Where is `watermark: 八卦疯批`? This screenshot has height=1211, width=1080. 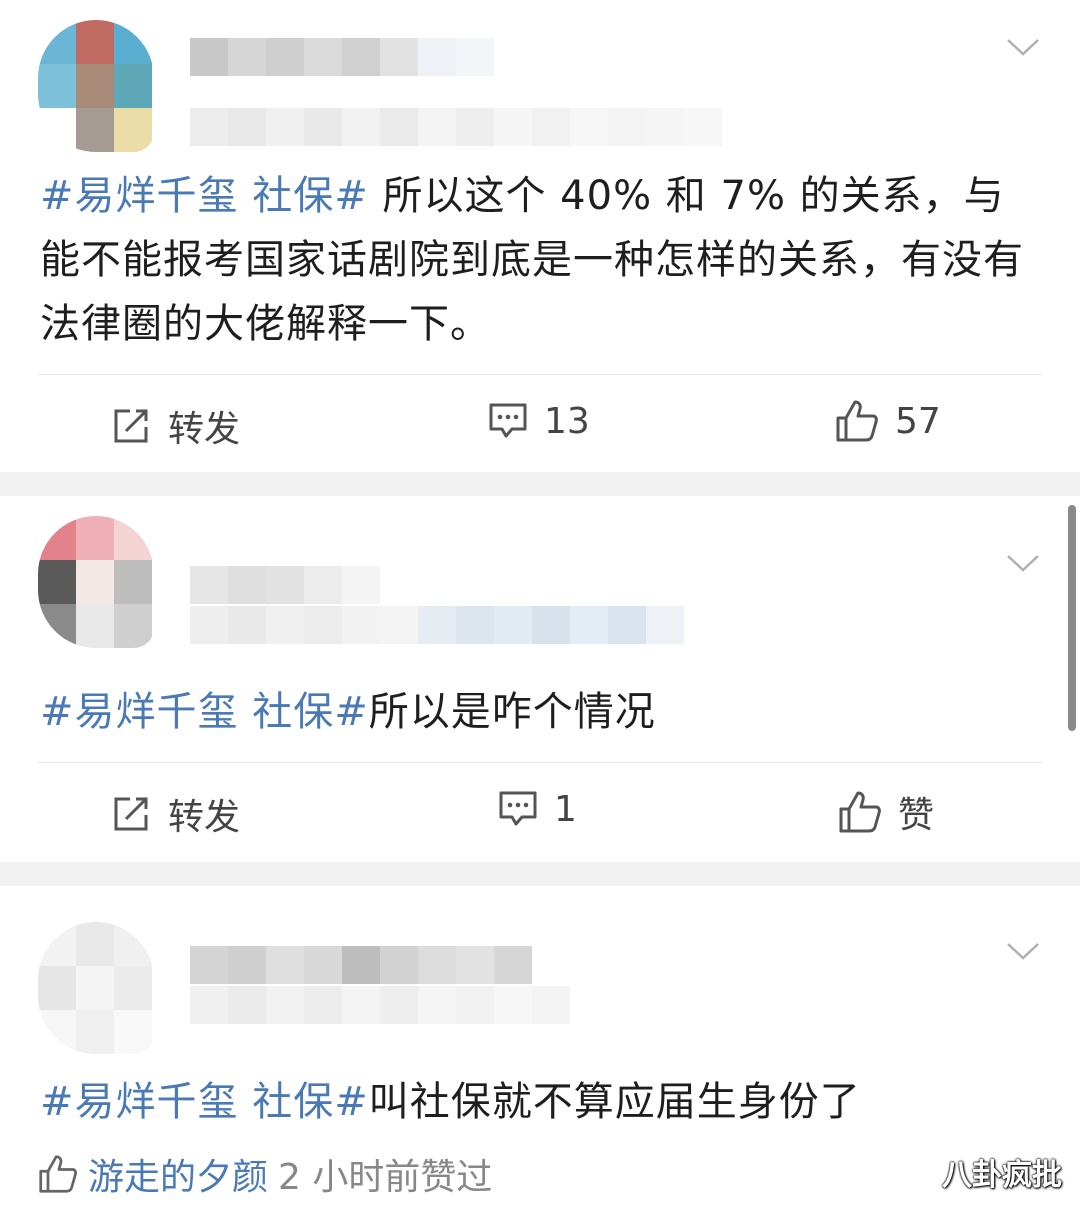 watermark: 八卦疯批 is located at coordinates (1002, 1175).